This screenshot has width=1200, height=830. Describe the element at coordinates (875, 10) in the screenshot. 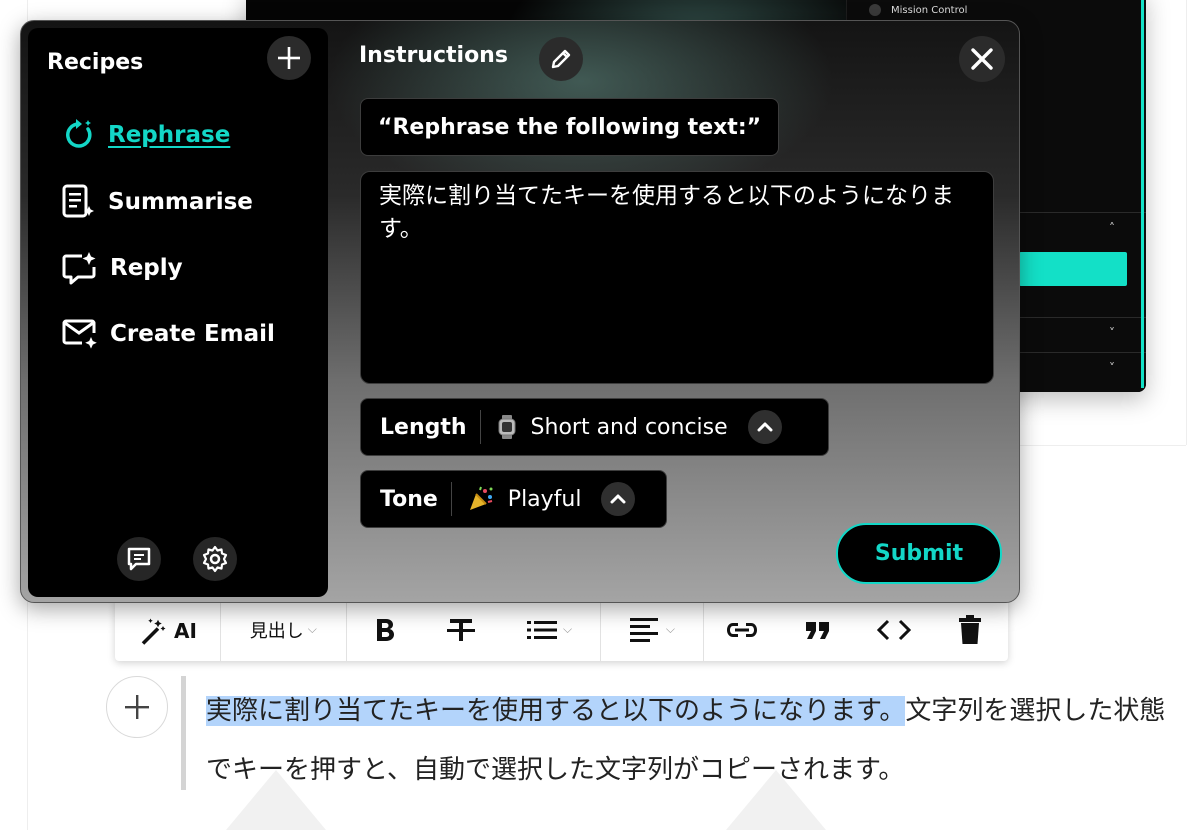

I see `mission-control-dot-icon` at that location.